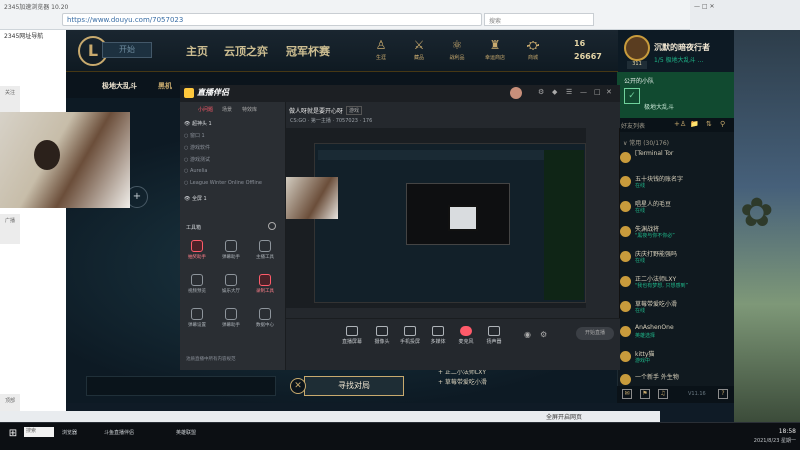 This screenshot has width=800, height=450. Describe the element at coordinates (627, 394) in the screenshot. I see `chat-icon: ✉` at that location.